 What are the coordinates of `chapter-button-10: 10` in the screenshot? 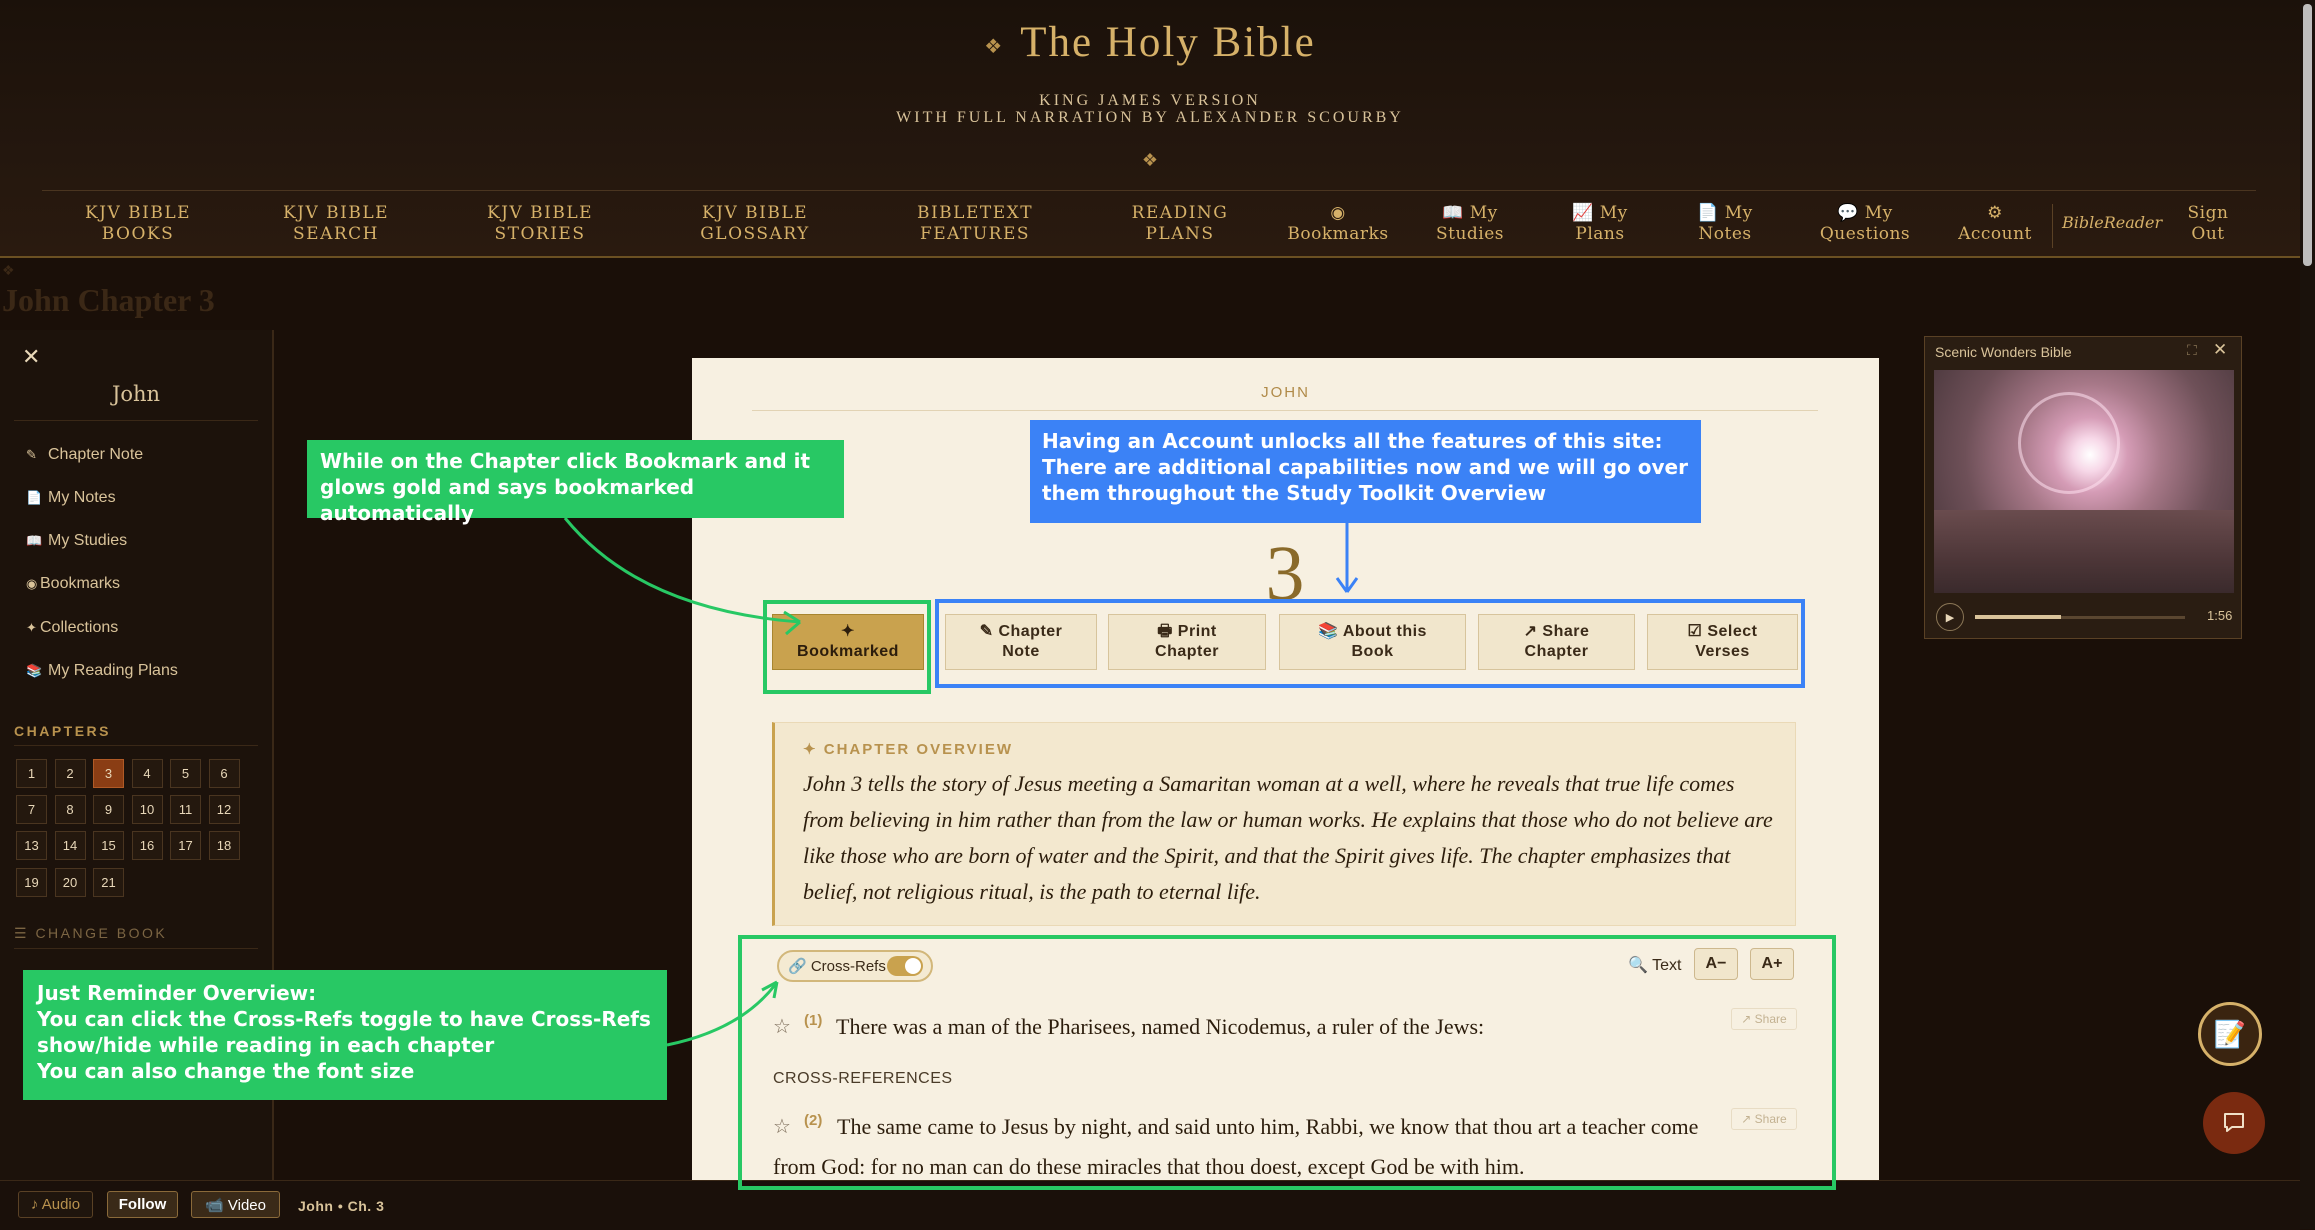 It's located at (147, 810).